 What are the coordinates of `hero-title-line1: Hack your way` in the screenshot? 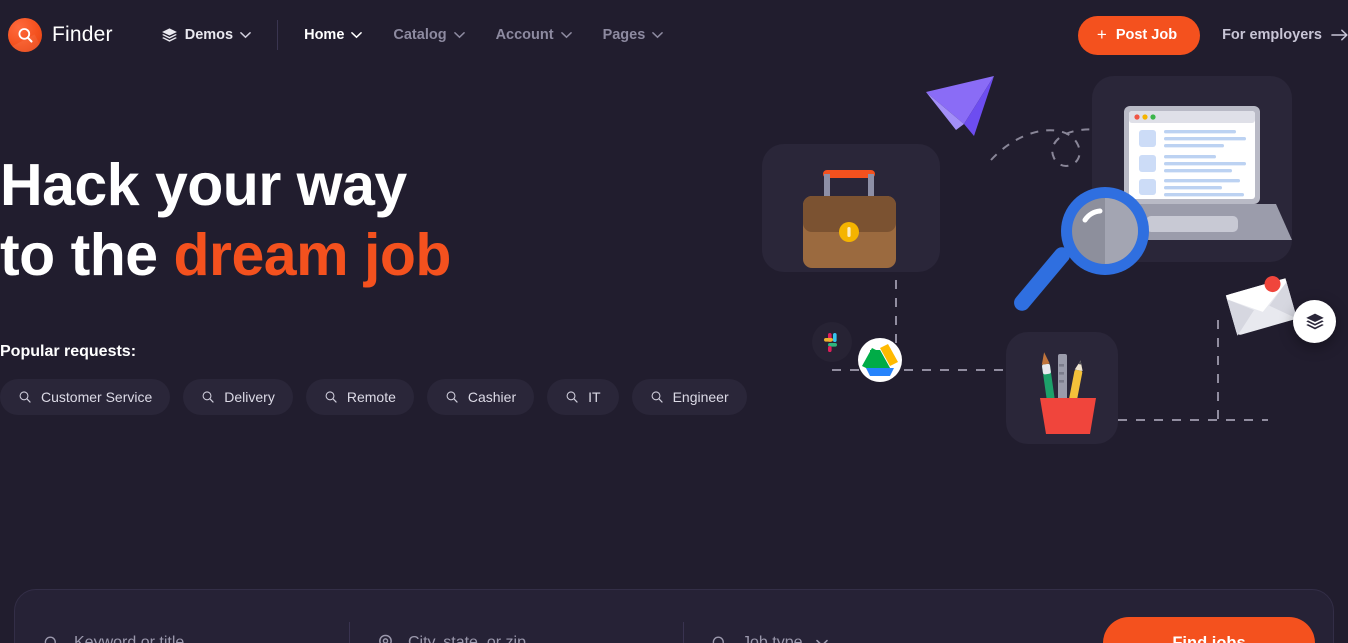 It's located at (203, 185).